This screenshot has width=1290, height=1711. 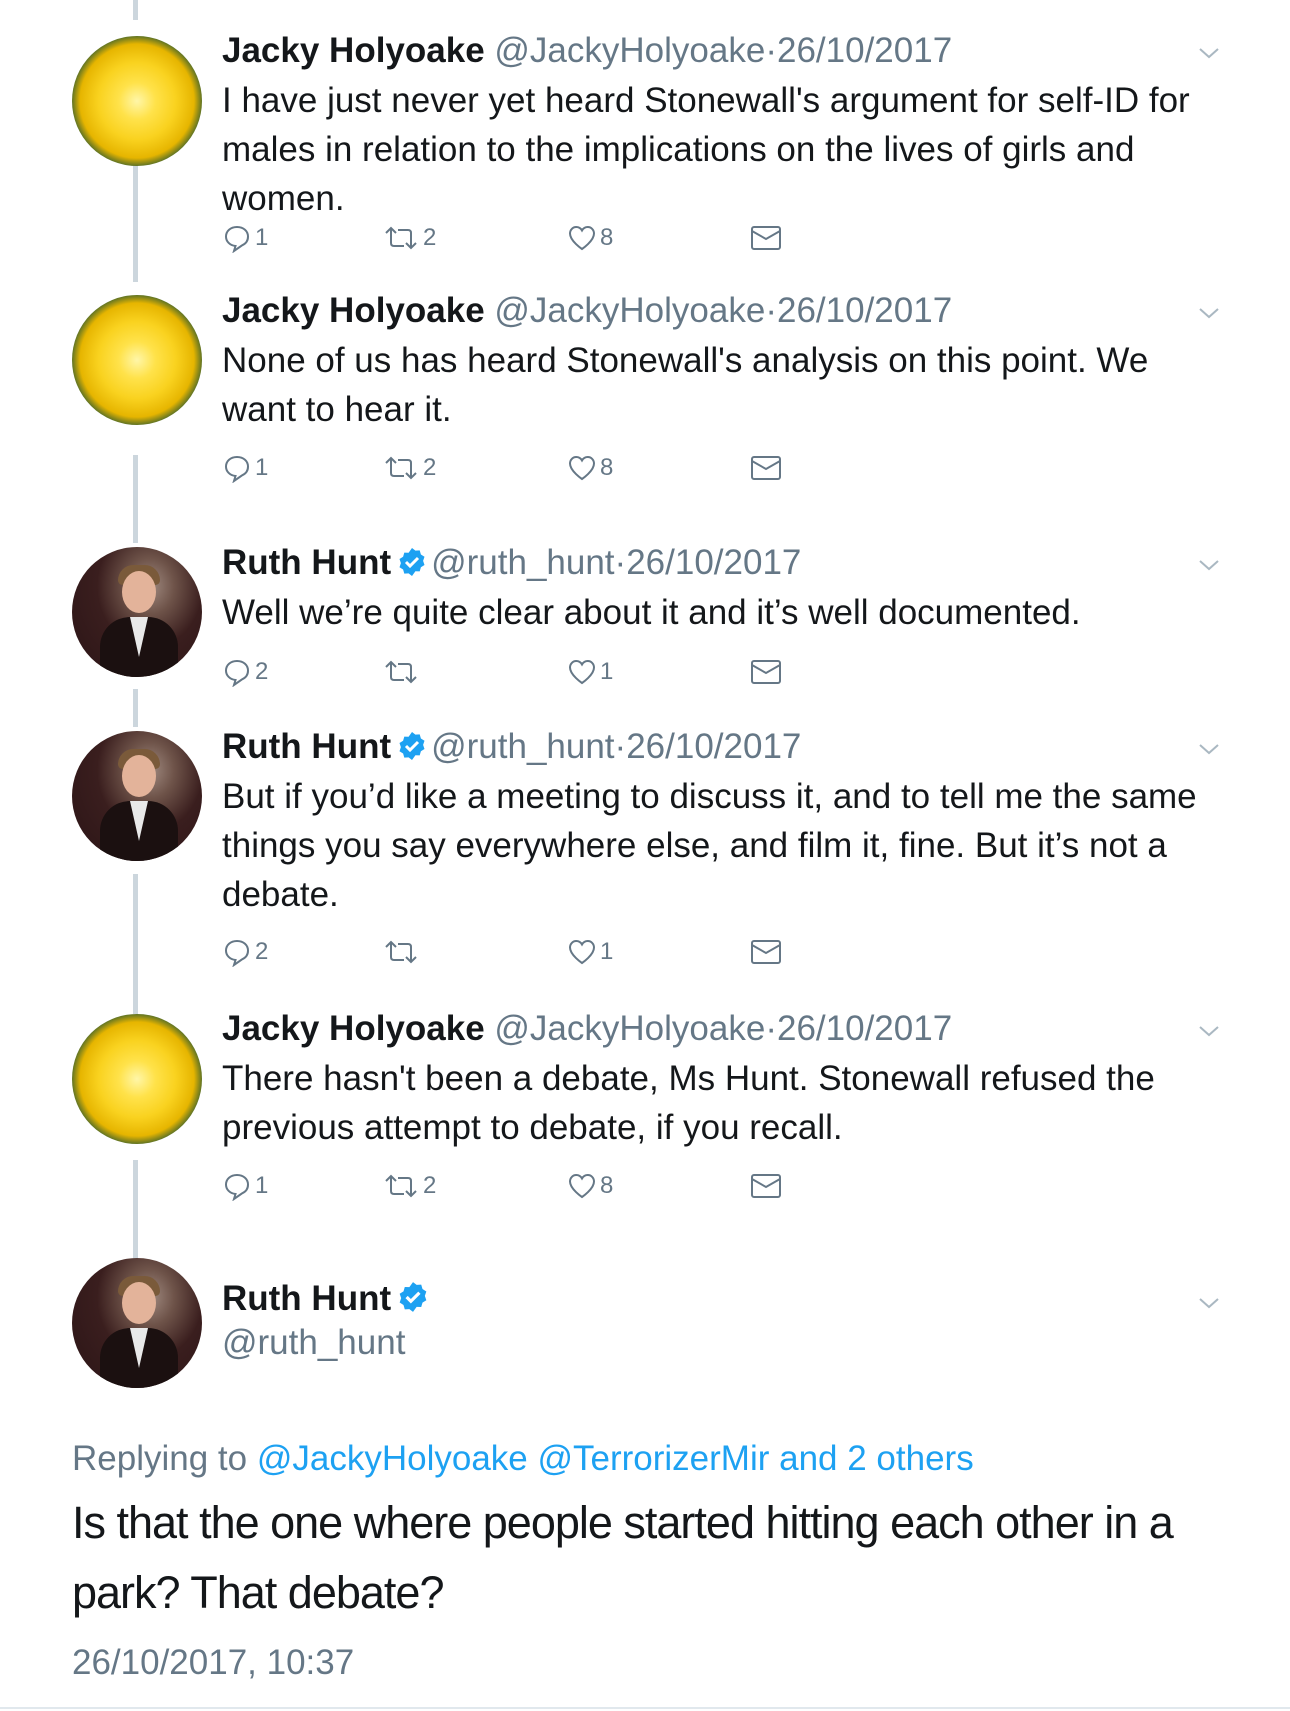 What do you see at coordinates (213, 1663) in the screenshot?
I see `tweet-timestamp: 26/10/2017, 10:37` at bounding box center [213, 1663].